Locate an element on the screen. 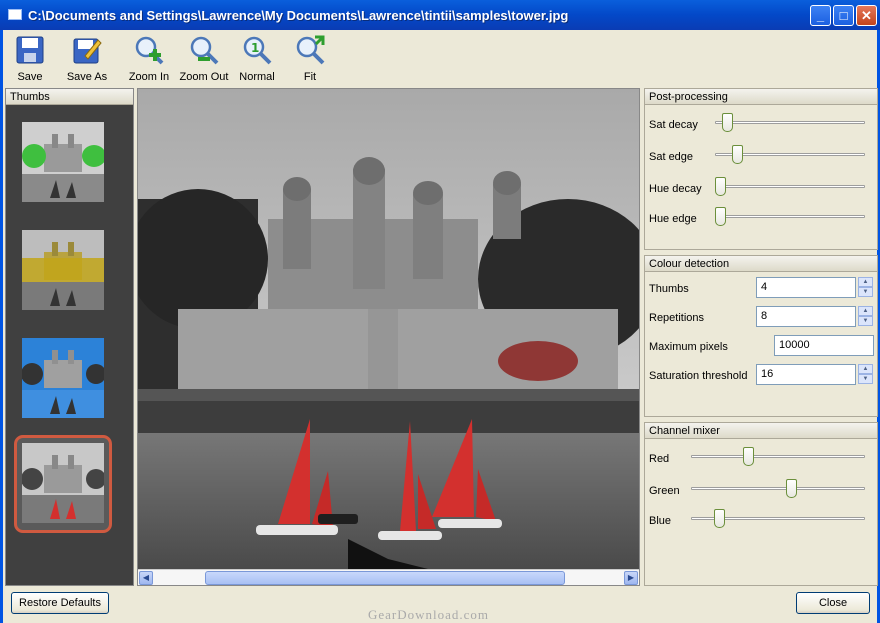 Image resolution: width=880 pixels, height=623 pixels. saturation-threshold-spinner: ▲ ▼ is located at coordinates (865, 374).